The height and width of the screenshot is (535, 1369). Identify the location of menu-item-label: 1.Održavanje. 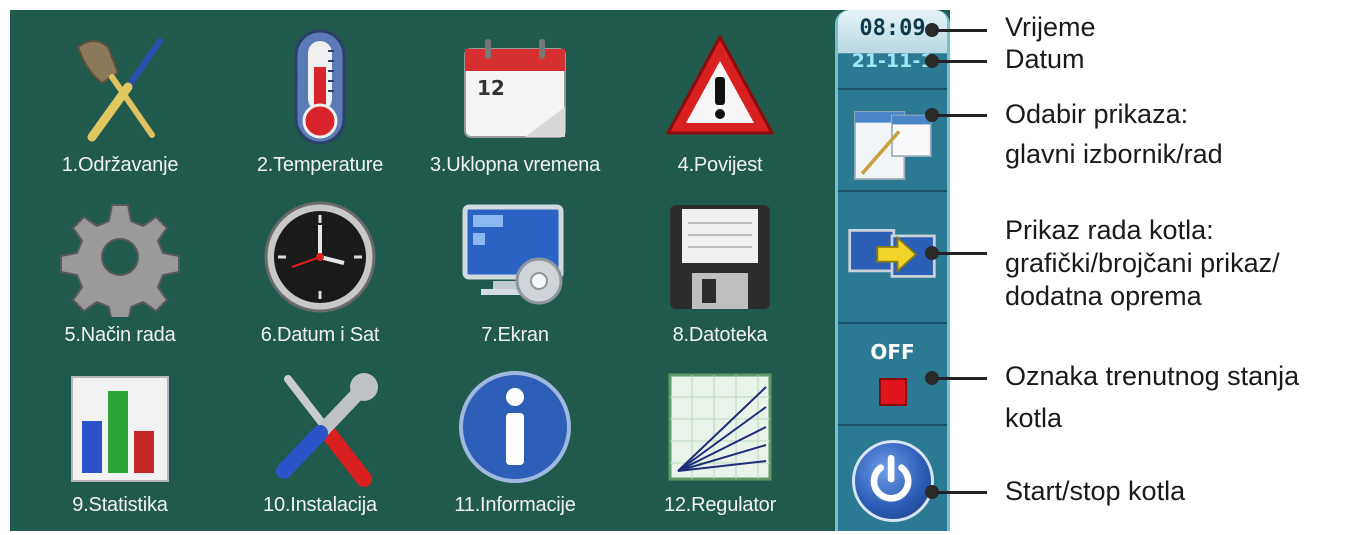
(120, 165).